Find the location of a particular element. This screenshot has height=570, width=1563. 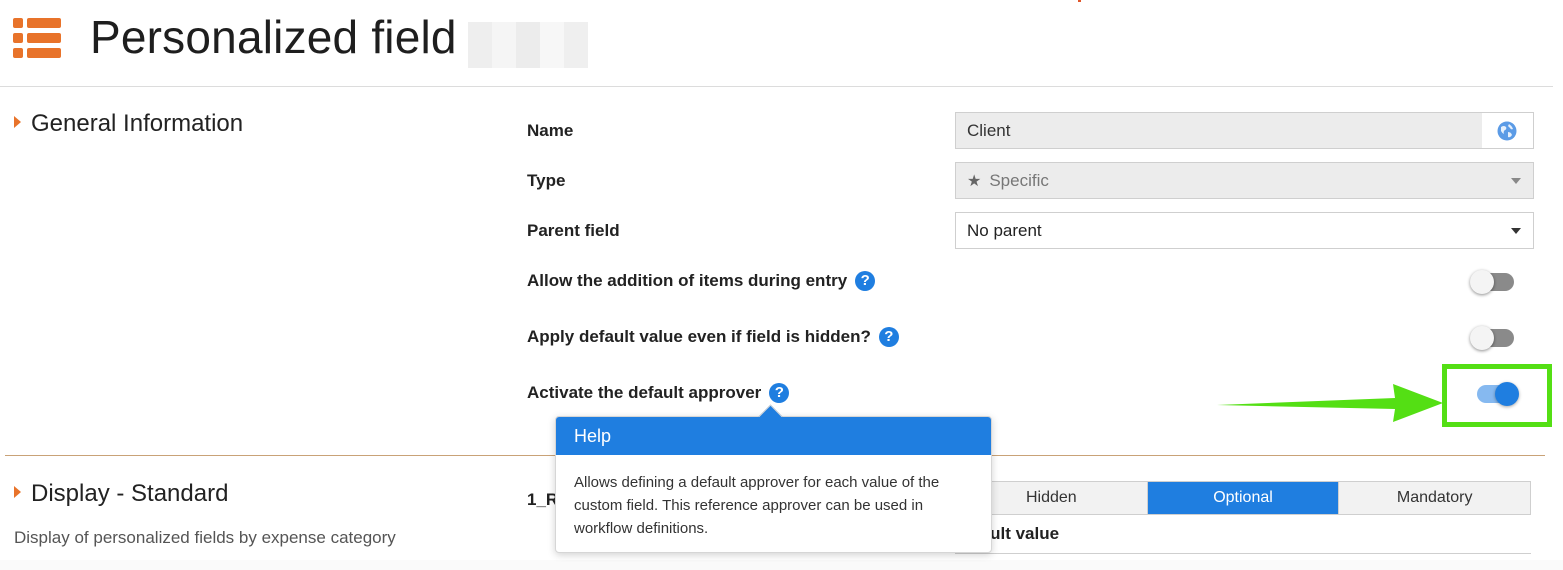

default-approver-label: Activate the default approver? is located at coordinates (658, 393).